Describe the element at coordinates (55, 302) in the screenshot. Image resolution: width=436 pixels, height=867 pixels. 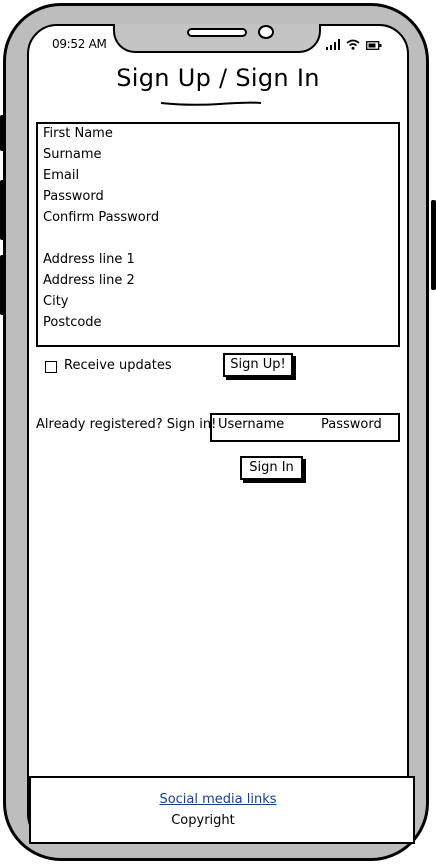
I see `city-field: City` at that location.